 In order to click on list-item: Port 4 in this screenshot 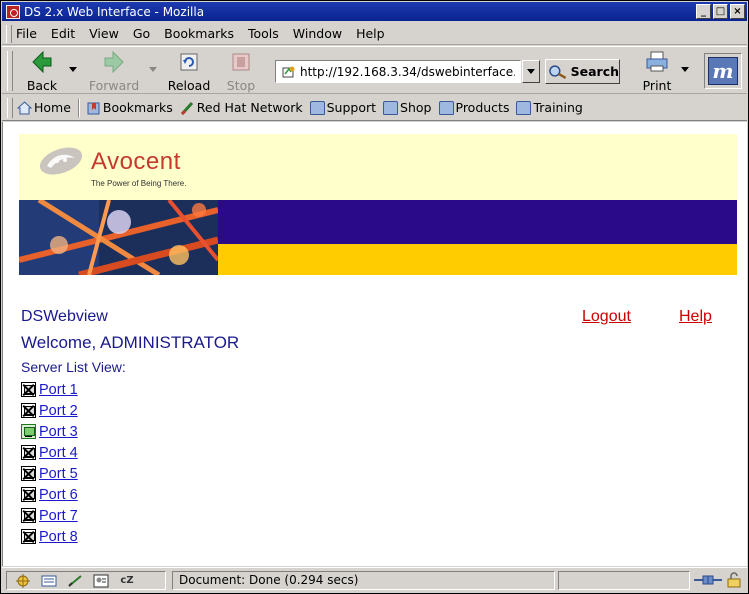, I will do `click(49, 452)`.